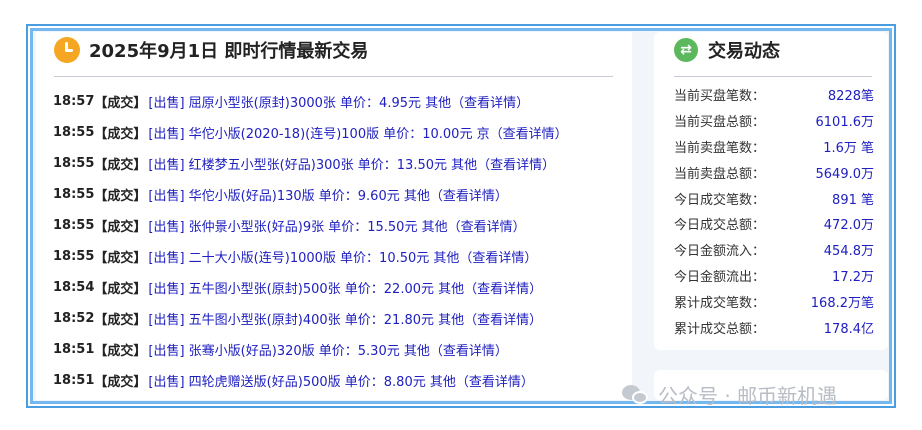  Describe the element at coordinates (720, 174) in the screenshot. I see `stat-label: 当前卖盘总额：` at that location.